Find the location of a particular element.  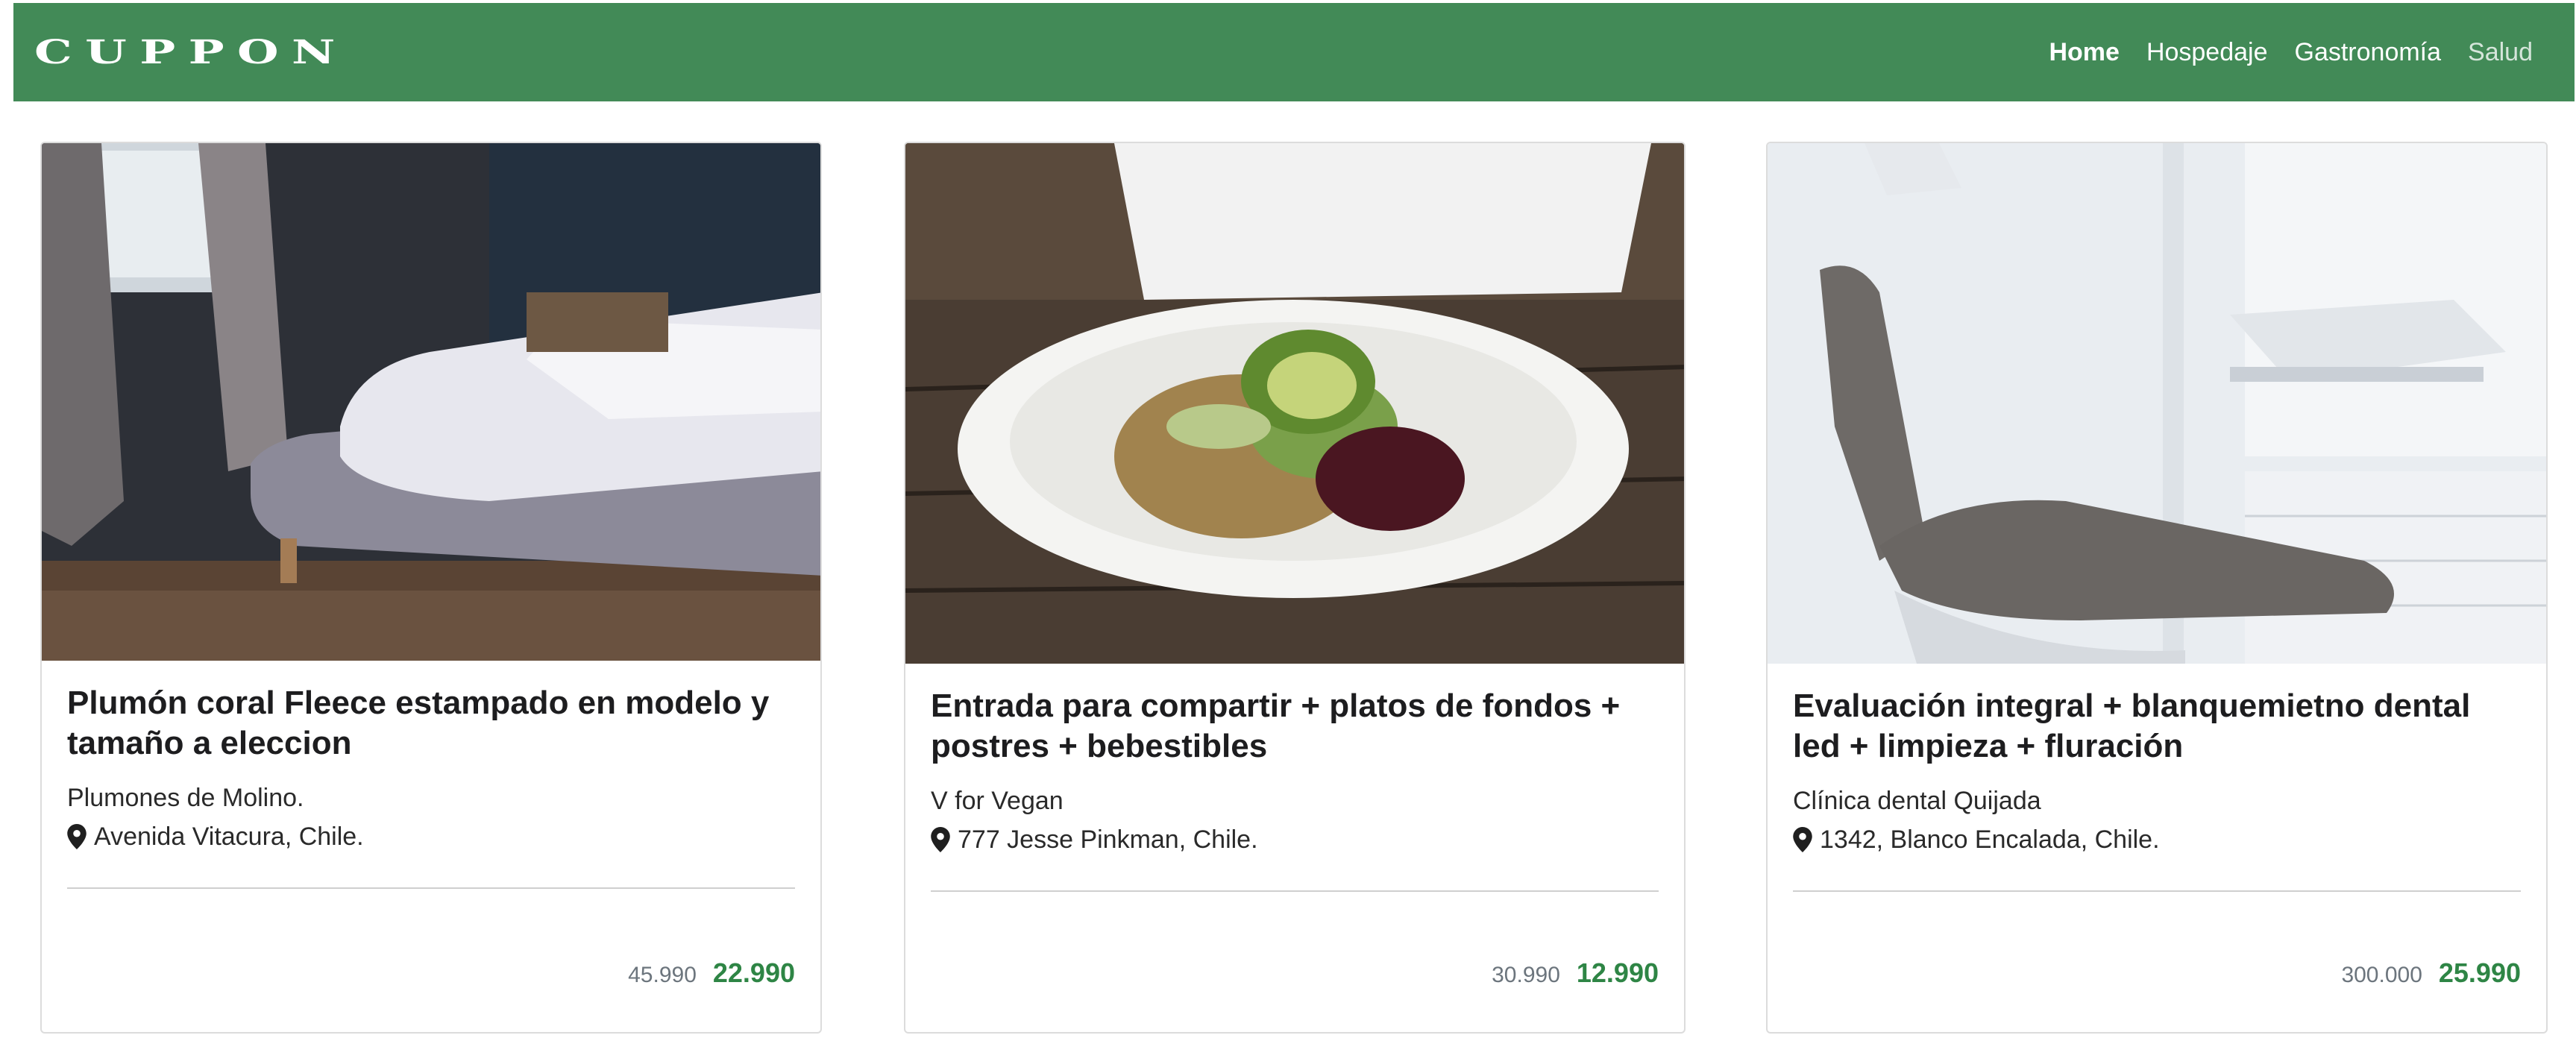

location-text: 1342, Blanco Encalada, Chile. is located at coordinates (1990, 839).